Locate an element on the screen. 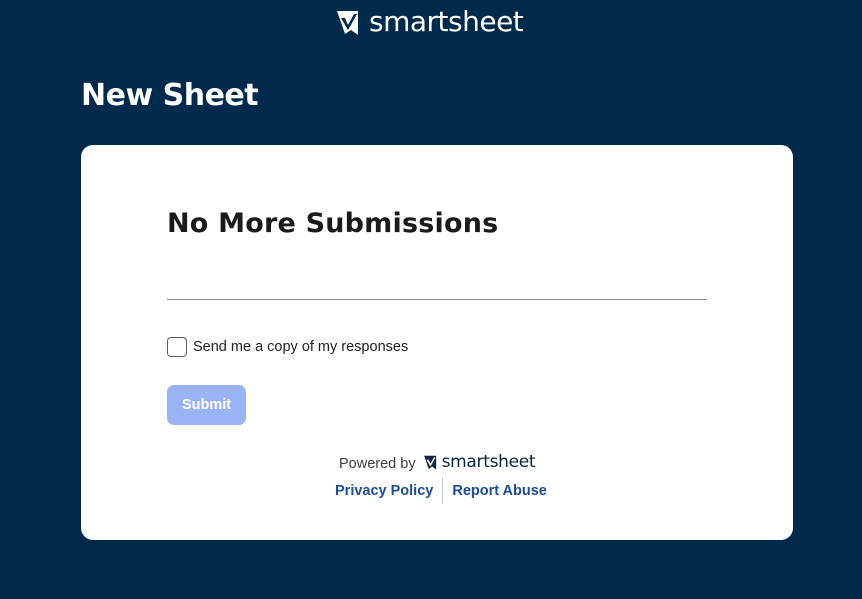 This screenshot has height=599, width=862. footer-smartsheet-logo: smartsheet is located at coordinates (479, 462).